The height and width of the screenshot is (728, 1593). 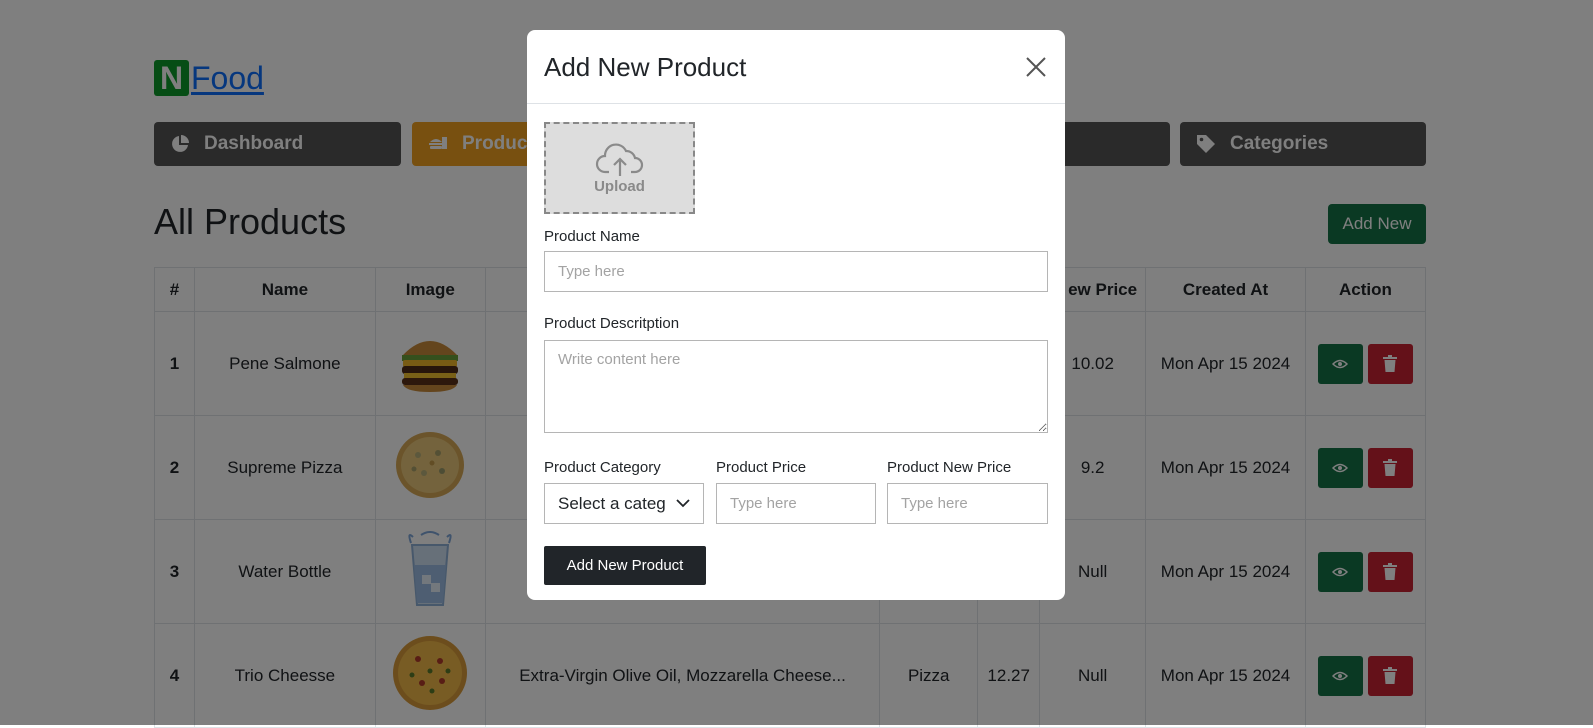 I want to click on image-upload-dropzone: Upload, so click(x=619, y=168).